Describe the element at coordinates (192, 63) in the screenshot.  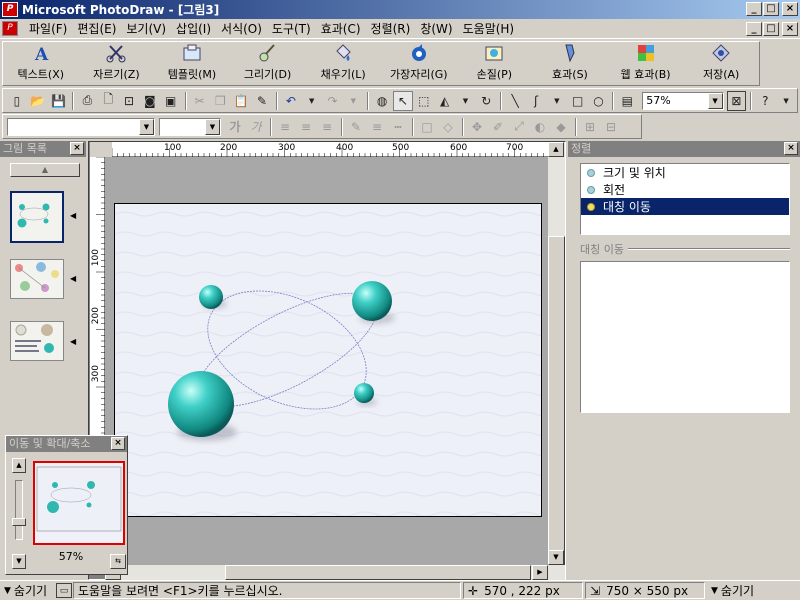
I see `templates-button: 템플릿(M)` at that location.